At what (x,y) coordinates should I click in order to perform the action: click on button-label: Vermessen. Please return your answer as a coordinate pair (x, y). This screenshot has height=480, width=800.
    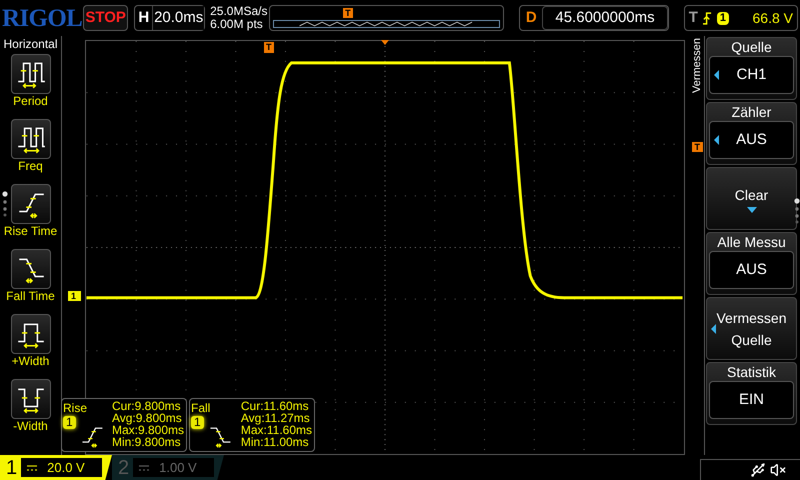
    Looking at the image, I should click on (751, 318).